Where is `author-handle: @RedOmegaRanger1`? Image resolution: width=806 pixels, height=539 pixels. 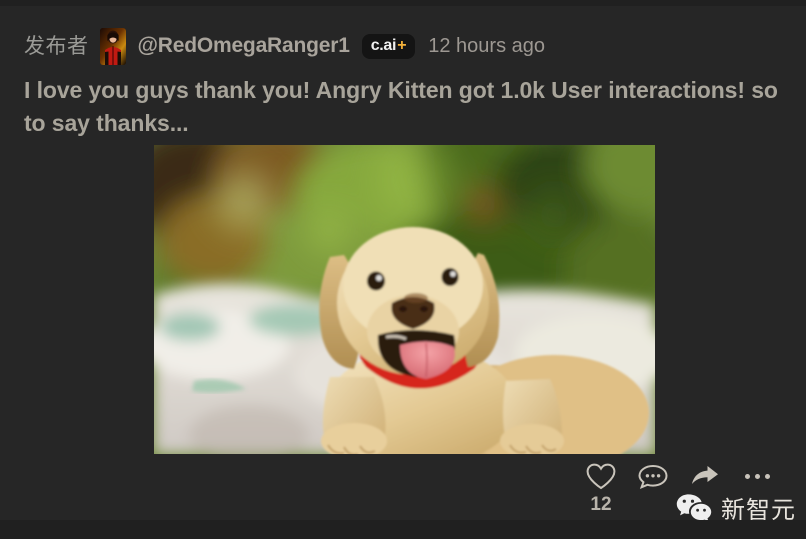 author-handle: @RedOmegaRanger1 is located at coordinates (244, 46).